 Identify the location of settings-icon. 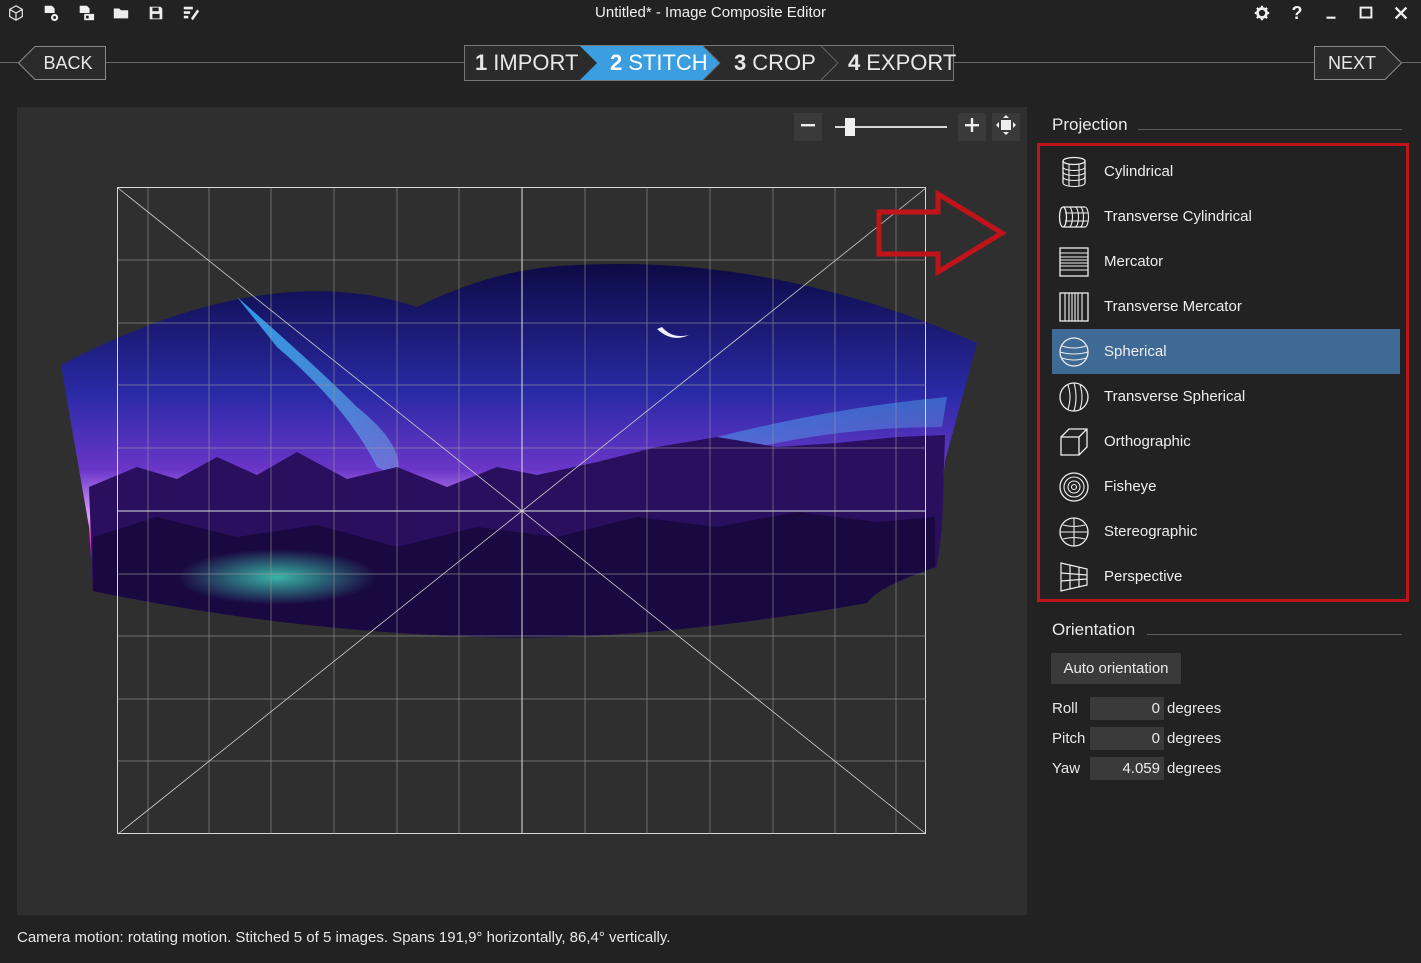
(1262, 13).